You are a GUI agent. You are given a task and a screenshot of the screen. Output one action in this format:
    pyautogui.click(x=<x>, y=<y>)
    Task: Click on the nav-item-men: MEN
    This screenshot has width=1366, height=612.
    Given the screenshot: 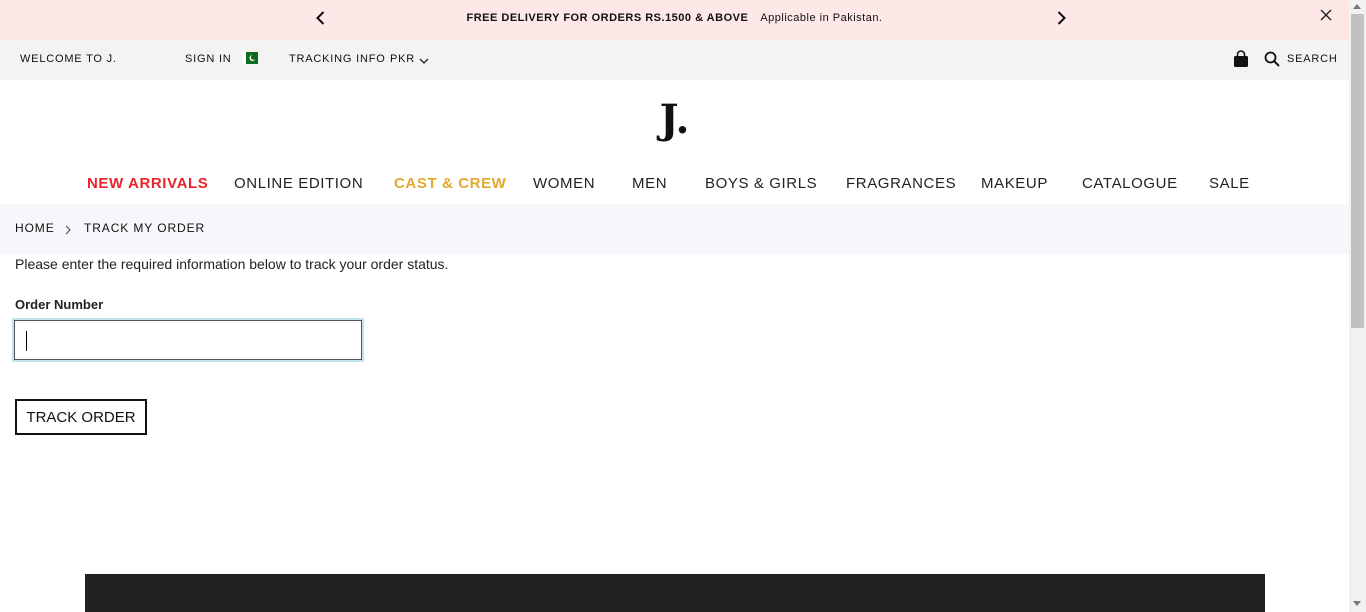 What is the action you would take?
    pyautogui.click(x=649, y=183)
    